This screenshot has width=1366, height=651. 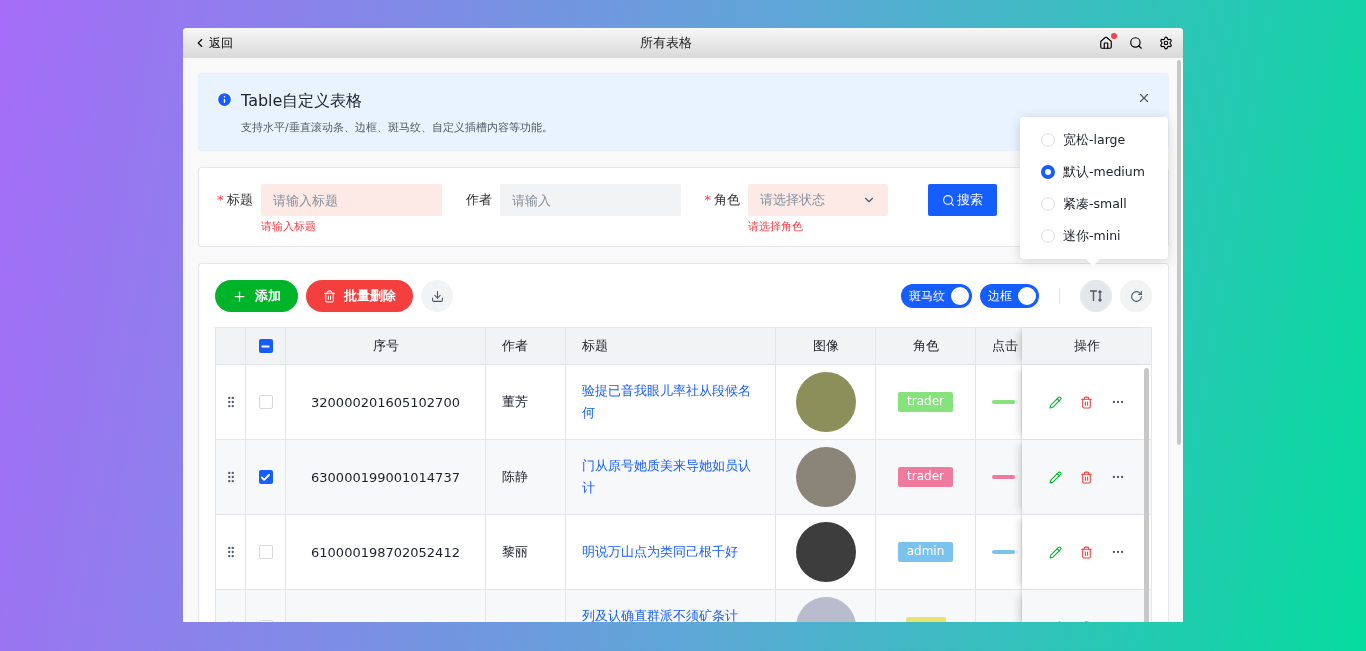 I want to click on size-option: 宽松-large, so click(x=1094, y=140).